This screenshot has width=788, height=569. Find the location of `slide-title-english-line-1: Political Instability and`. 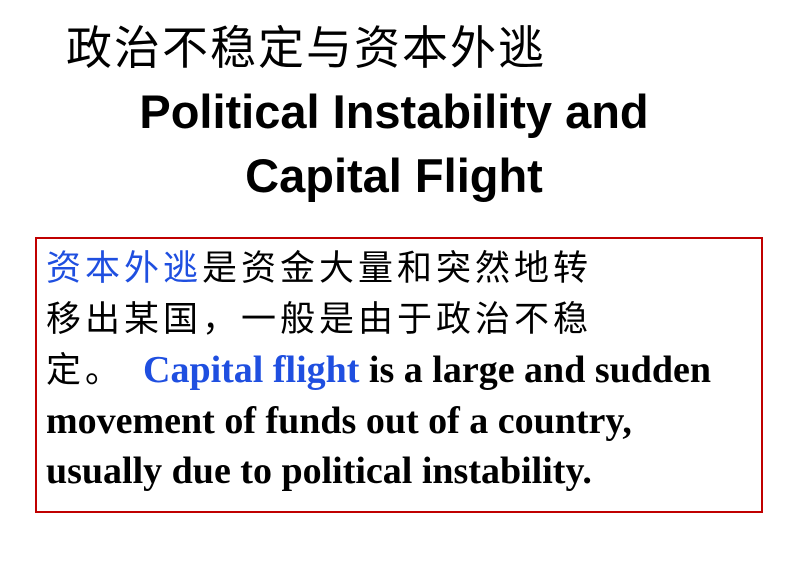

slide-title-english-line-1: Political Instability and is located at coordinates (394, 111).